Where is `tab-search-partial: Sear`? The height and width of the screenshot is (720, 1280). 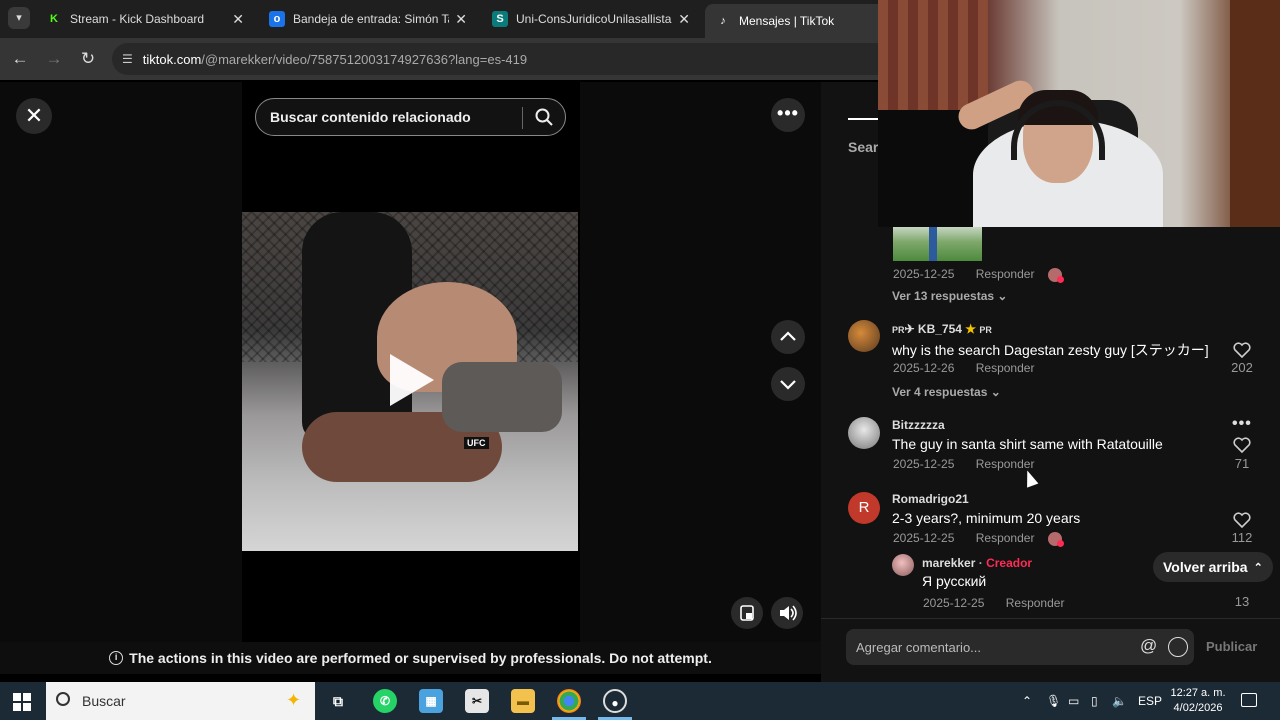 tab-search-partial: Sear is located at coordinates (863, 147).